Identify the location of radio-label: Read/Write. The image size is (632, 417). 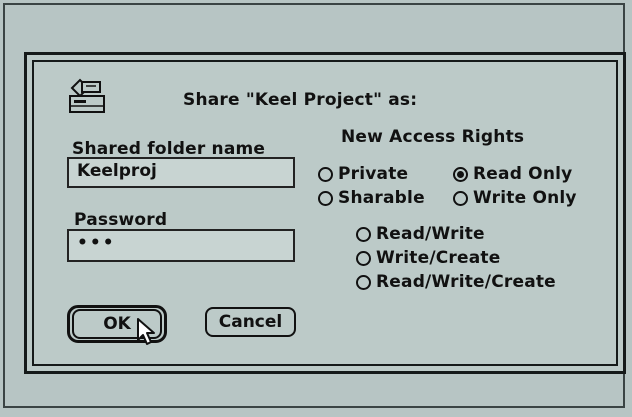
(430, 234).